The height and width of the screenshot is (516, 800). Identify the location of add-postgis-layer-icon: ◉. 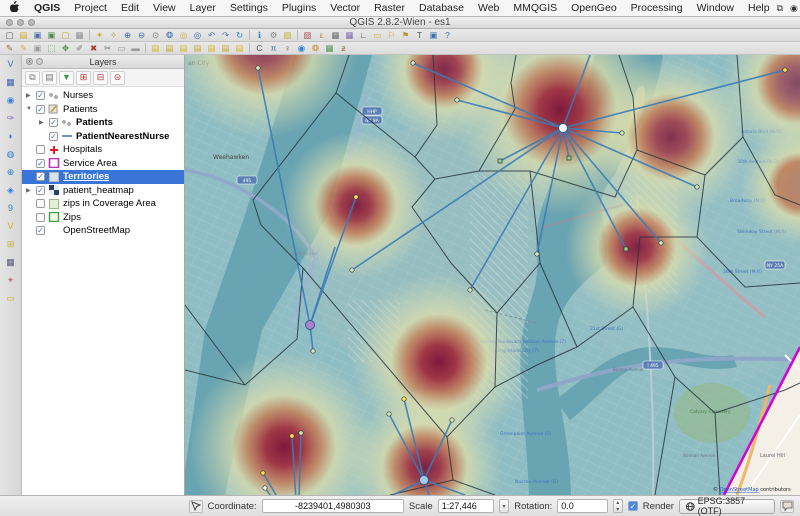
(11, 100).